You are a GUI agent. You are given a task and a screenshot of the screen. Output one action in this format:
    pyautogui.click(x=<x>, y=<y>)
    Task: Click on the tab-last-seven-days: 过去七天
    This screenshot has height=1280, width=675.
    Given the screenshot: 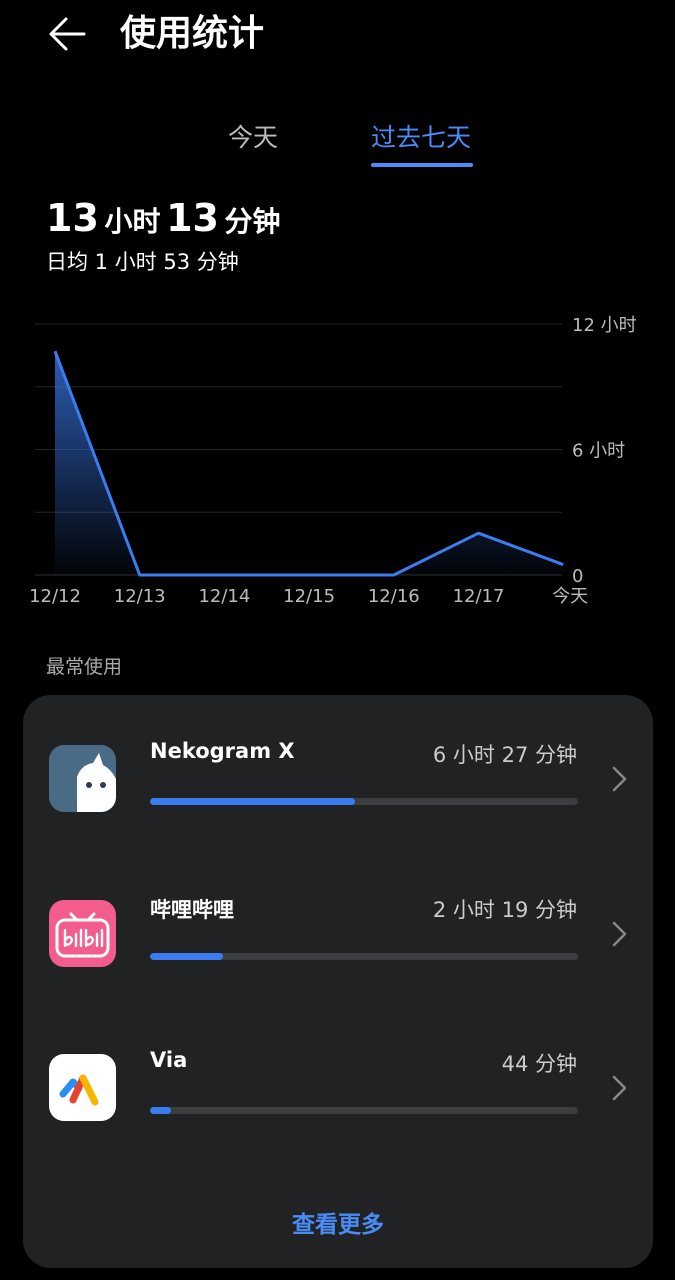 What is the action you would take?
    pyautogui.click(x=421, y=138)
    